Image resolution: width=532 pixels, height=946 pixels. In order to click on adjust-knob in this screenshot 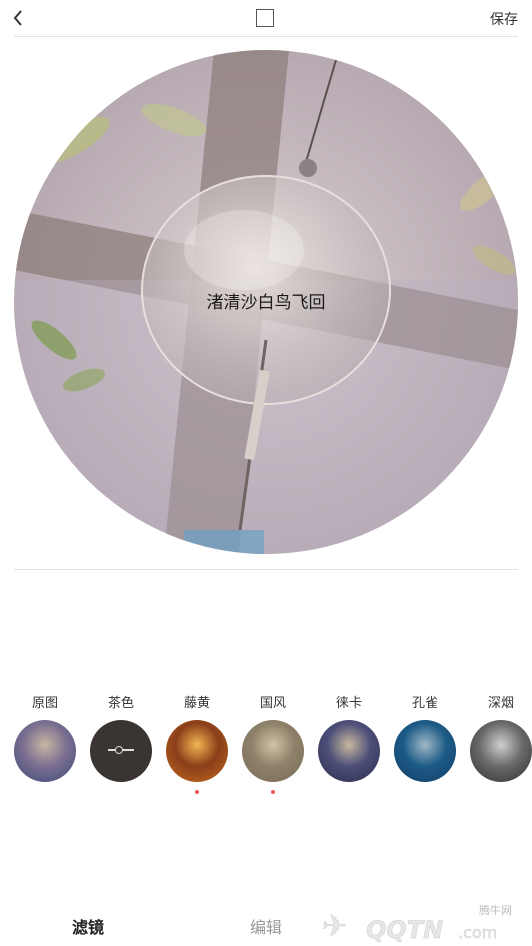, I will do `click(119, 750)`.